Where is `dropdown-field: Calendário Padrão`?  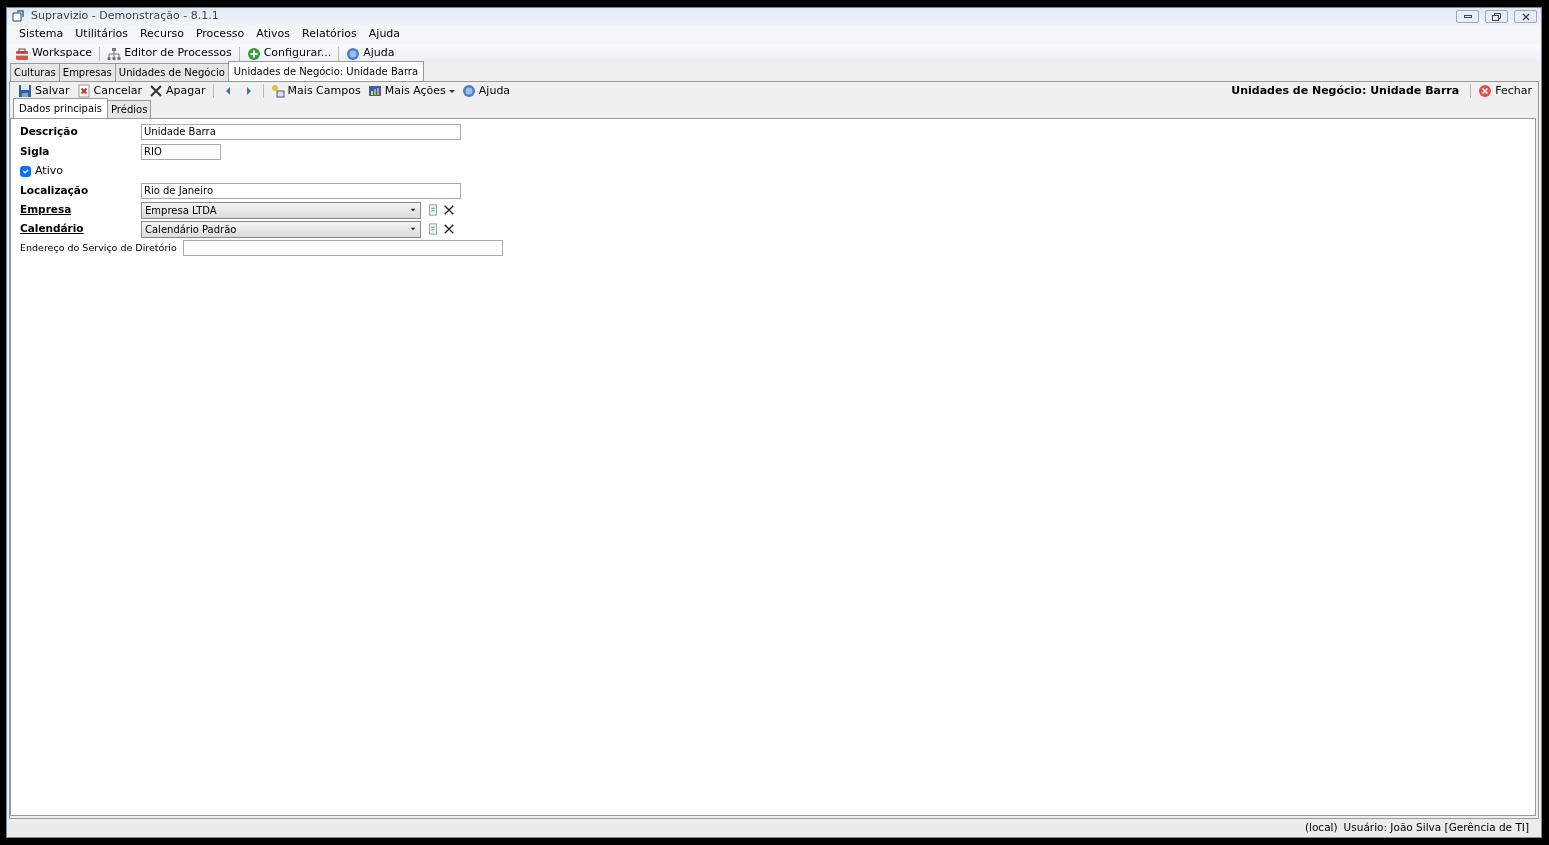
dropdown-field: Calendário Padrão is located at coordinates (281, 229).